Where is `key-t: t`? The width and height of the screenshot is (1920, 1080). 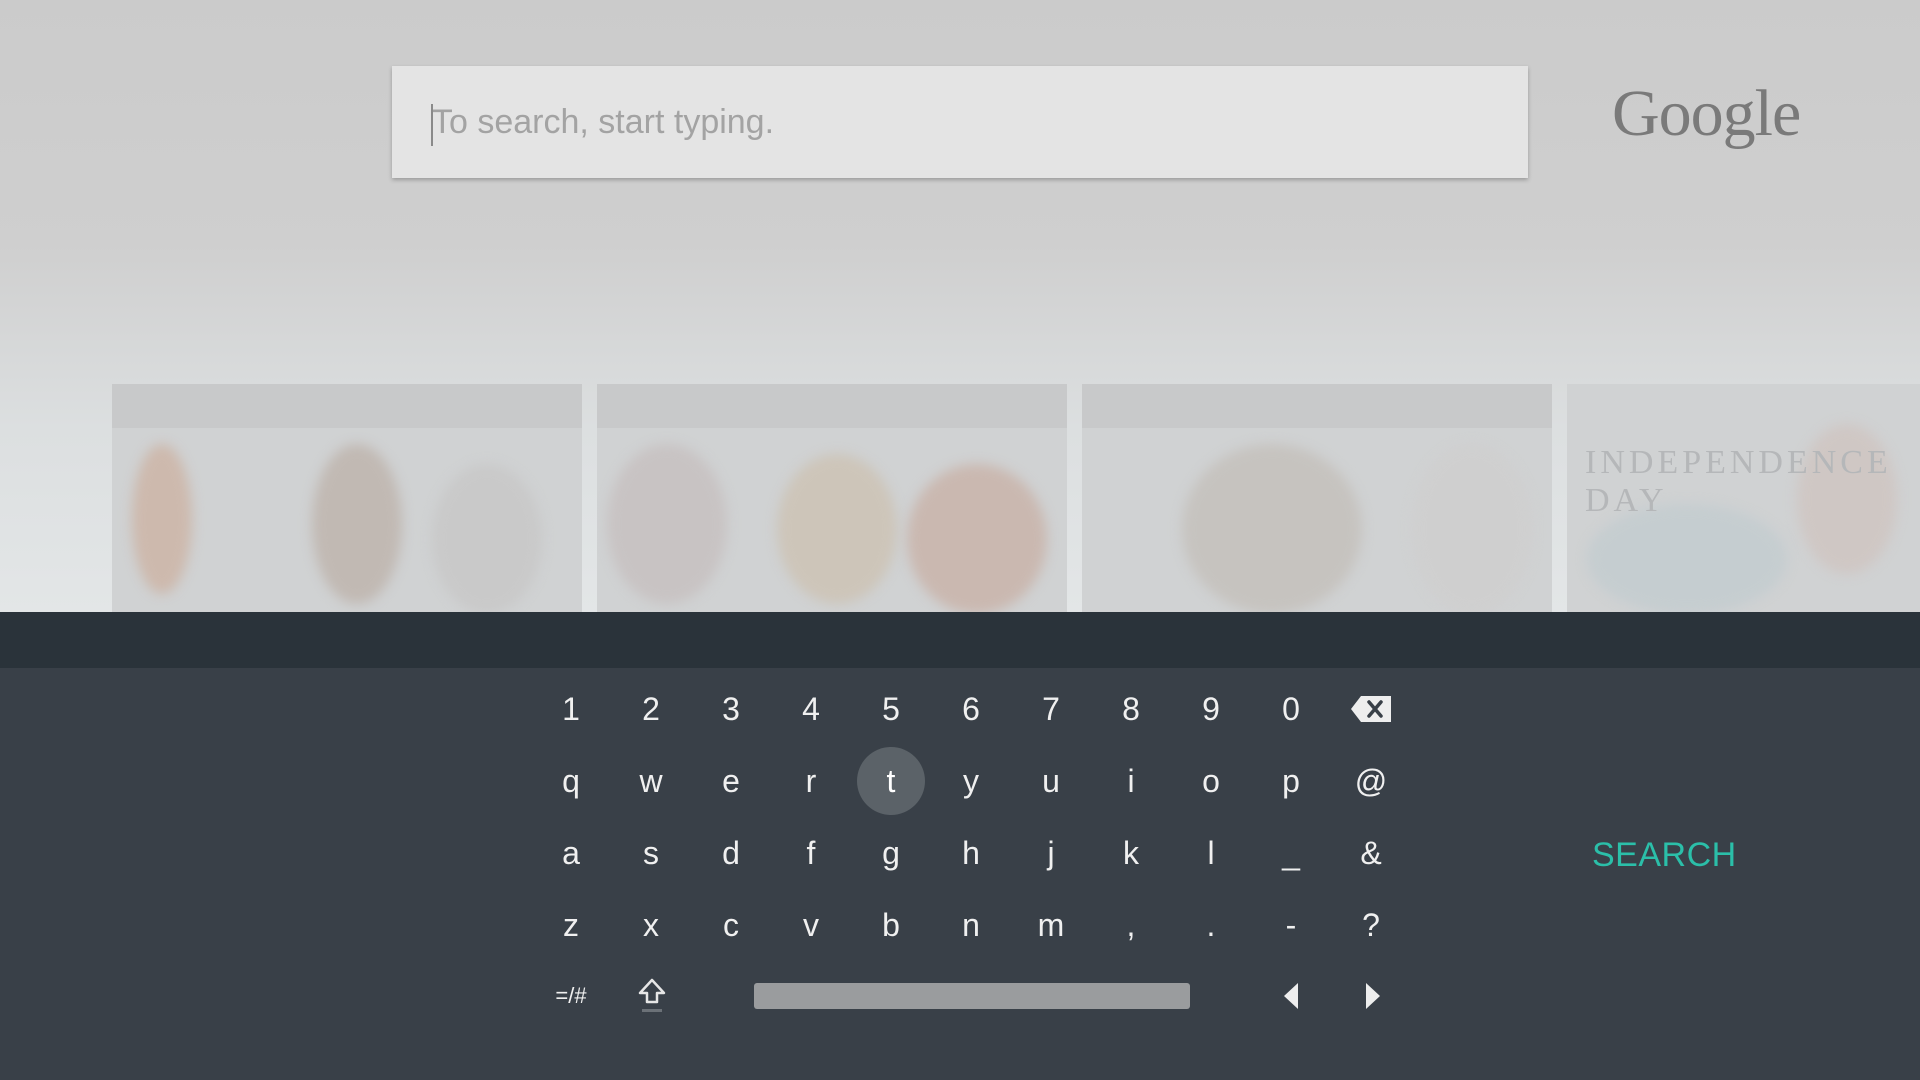 key-t: t is located at coordinates (891, 781).